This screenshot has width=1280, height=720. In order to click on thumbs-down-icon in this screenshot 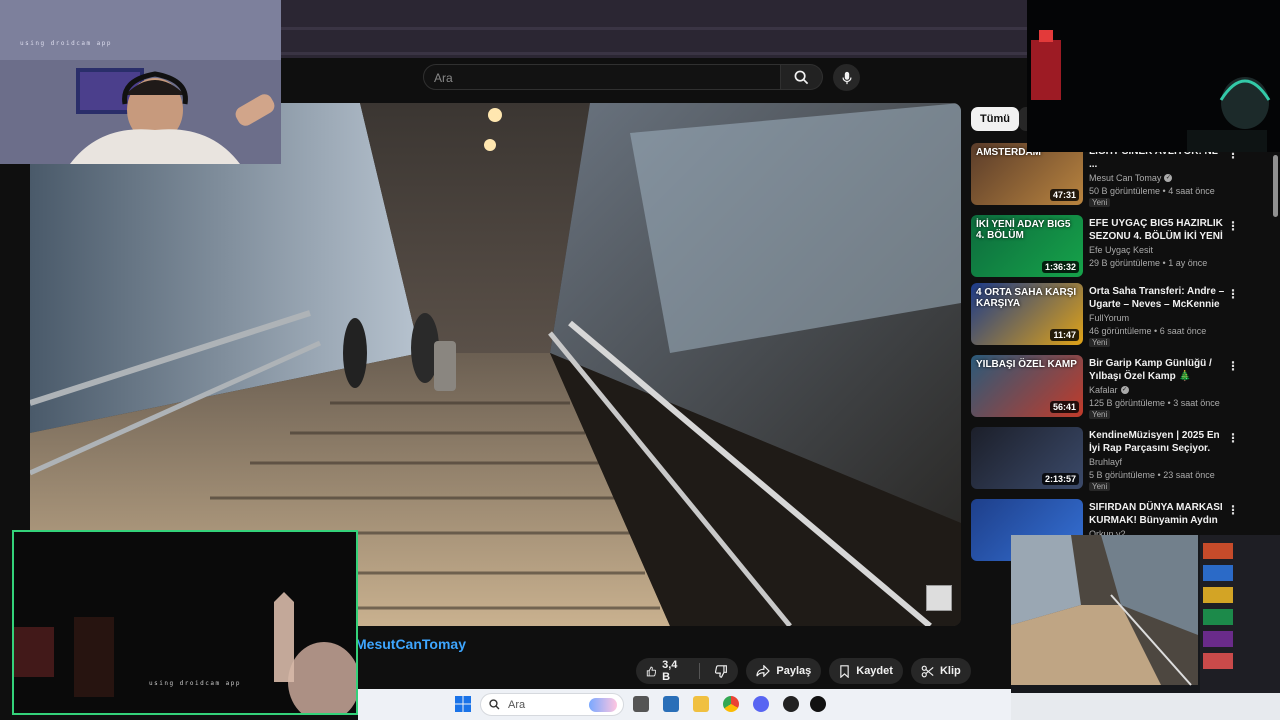, I will do `click(721, 671)`.